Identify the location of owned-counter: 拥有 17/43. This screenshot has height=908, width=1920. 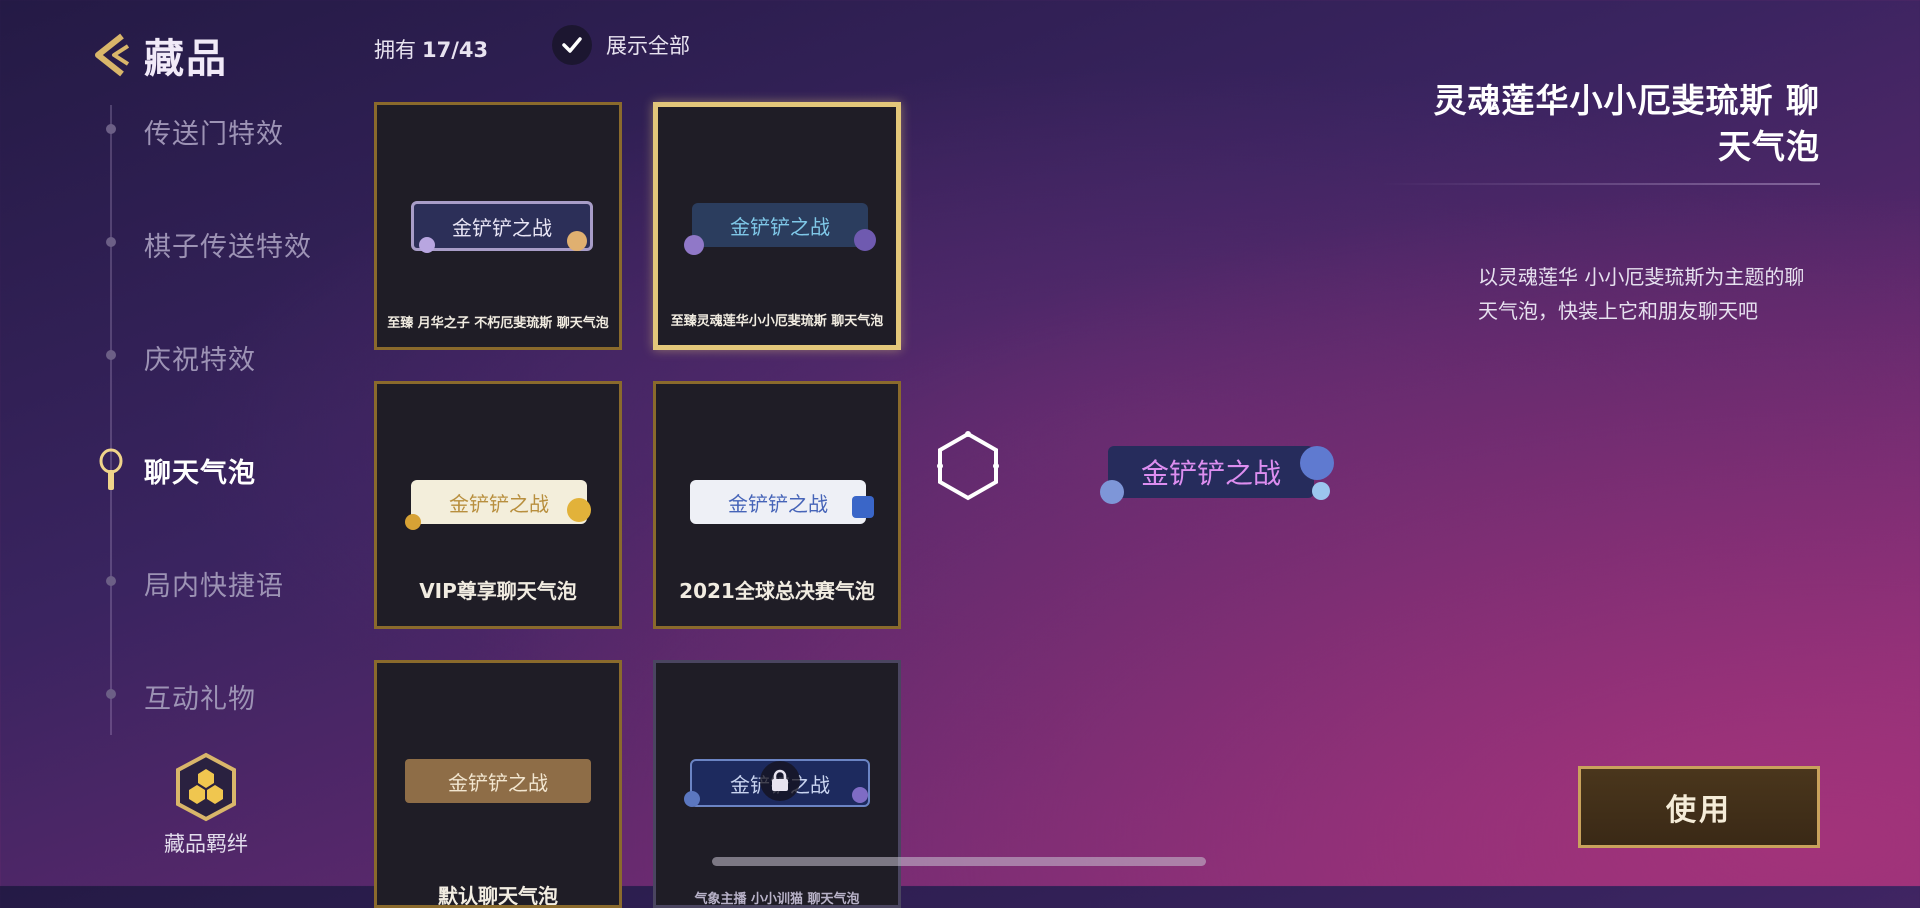
(431, 49).